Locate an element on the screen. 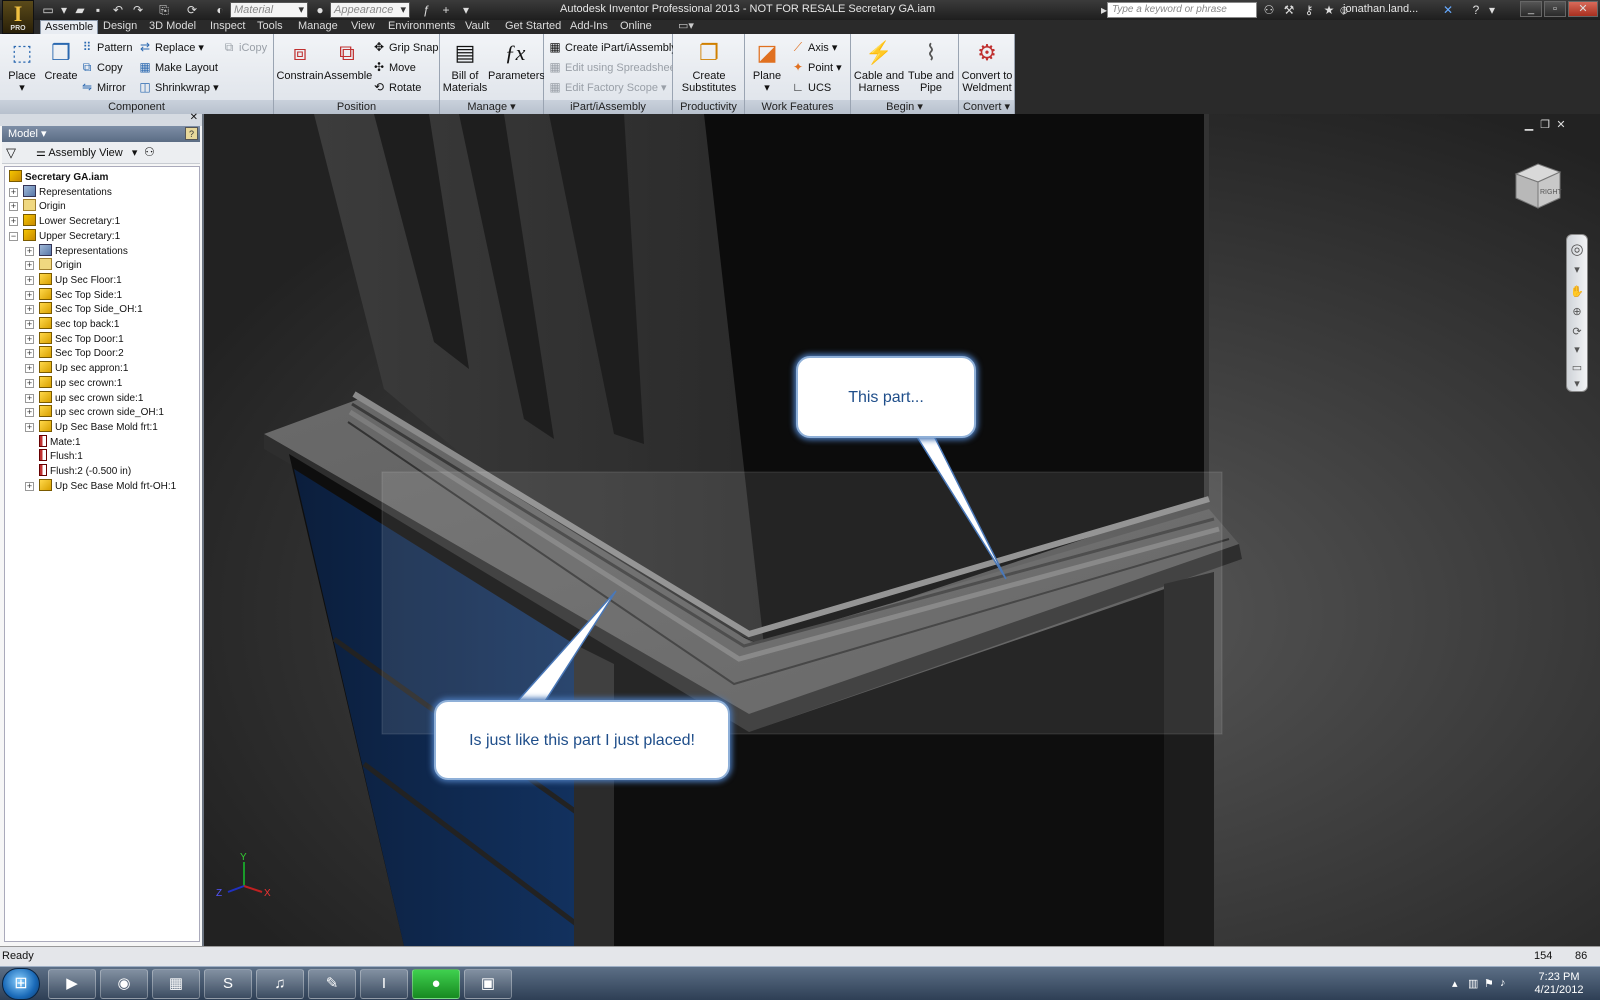 Image resolution: width=1600 pixels, height=1000 pixels. viewport-minimize-icon: ▁ is located at coordinates (1529, 124).